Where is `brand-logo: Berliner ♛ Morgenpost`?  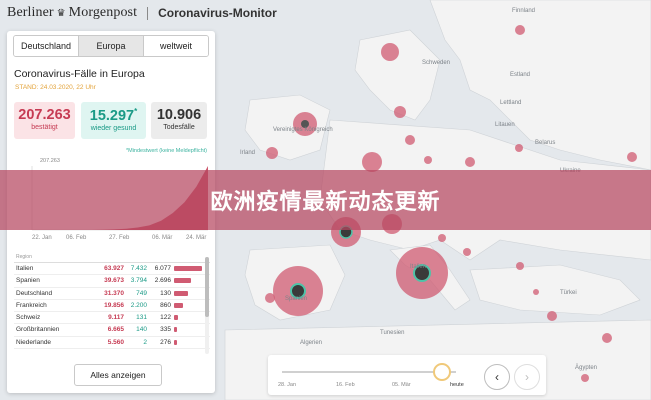 brand-logo: Berliner ♛ Morgenpost is located at coordinates (72, 13).